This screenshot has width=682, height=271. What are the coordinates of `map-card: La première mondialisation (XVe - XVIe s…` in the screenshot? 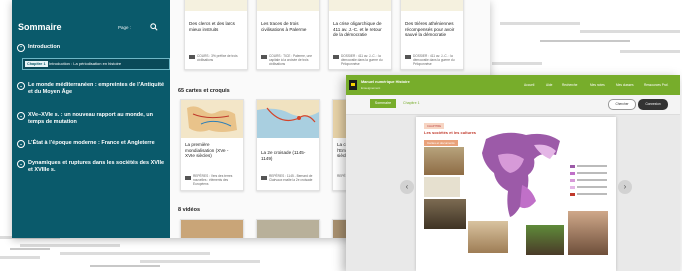 It's located at (212, 145).